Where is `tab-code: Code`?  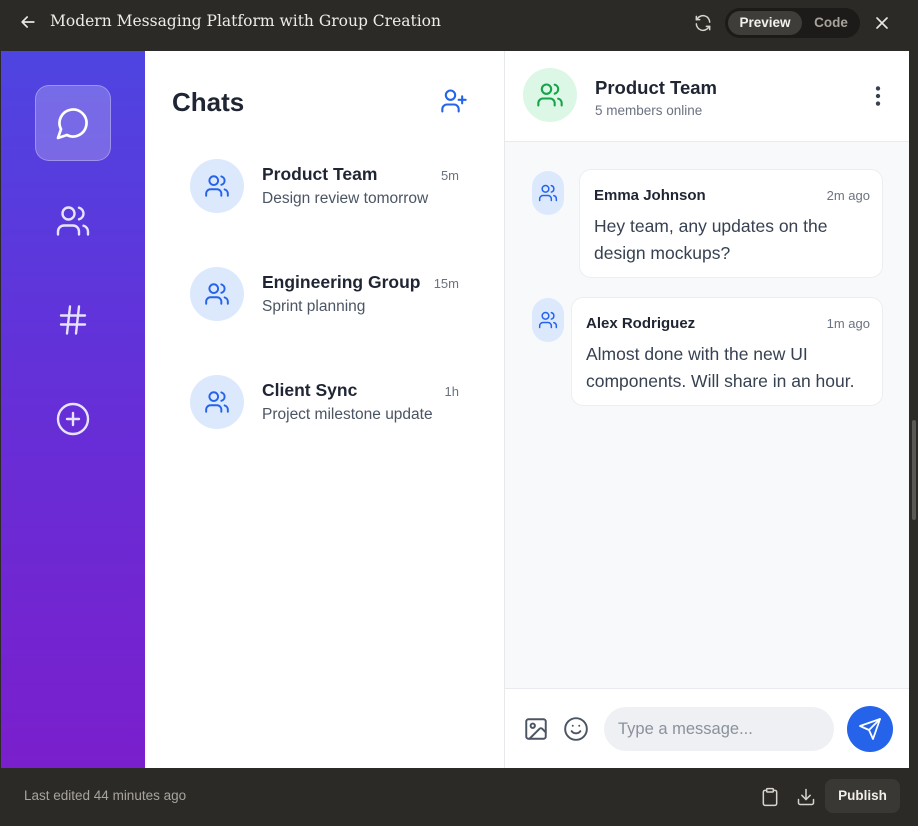
tab-code: Code is located at coordinates (831, 23).